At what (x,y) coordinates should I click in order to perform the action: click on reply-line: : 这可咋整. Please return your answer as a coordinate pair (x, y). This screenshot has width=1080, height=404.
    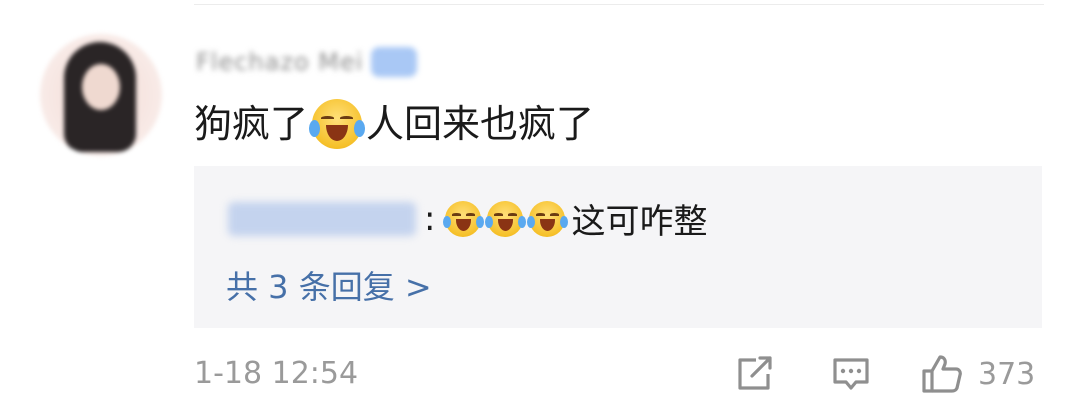
    Looking at the image, I should click on (467, 218).